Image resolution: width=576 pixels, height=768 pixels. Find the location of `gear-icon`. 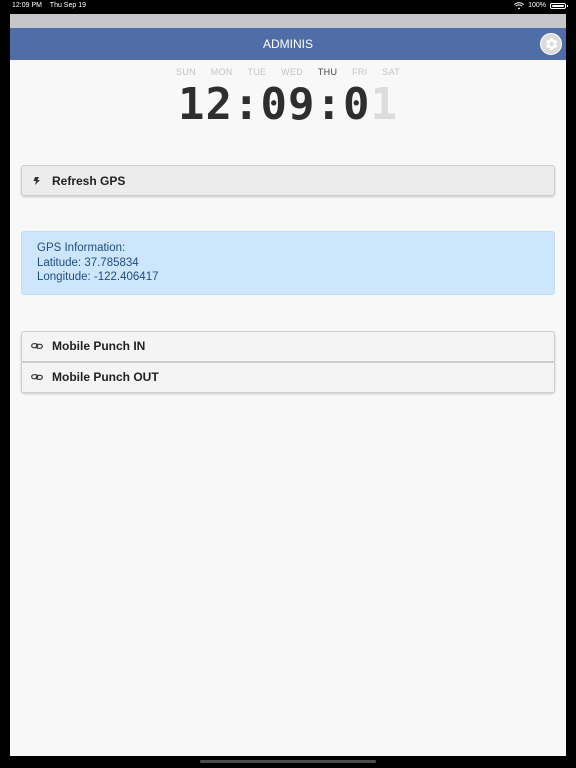

gear-icon is located at coordinates (551, 44).